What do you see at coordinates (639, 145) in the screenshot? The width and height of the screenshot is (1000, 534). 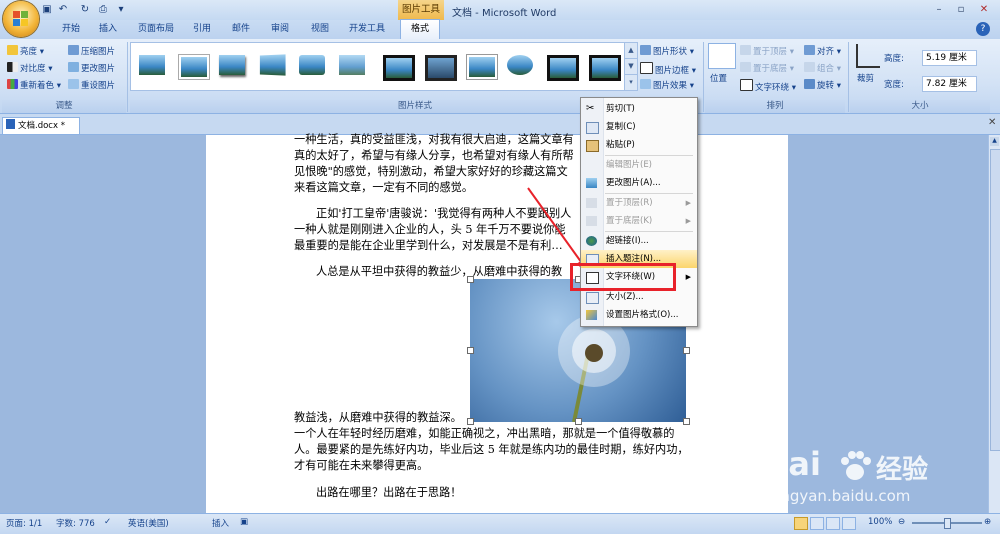 I see `menu-item-paste: 粘贴(P)` at bounding box center [639, 145].